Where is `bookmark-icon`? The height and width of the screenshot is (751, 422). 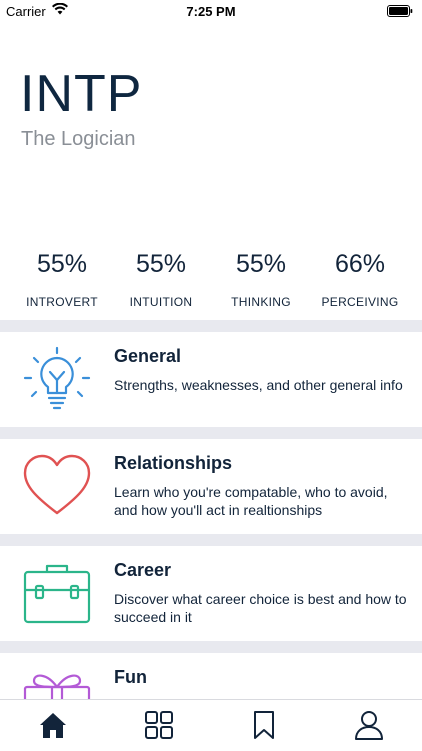 bookmark-icon is located at coordinates (264, 725).